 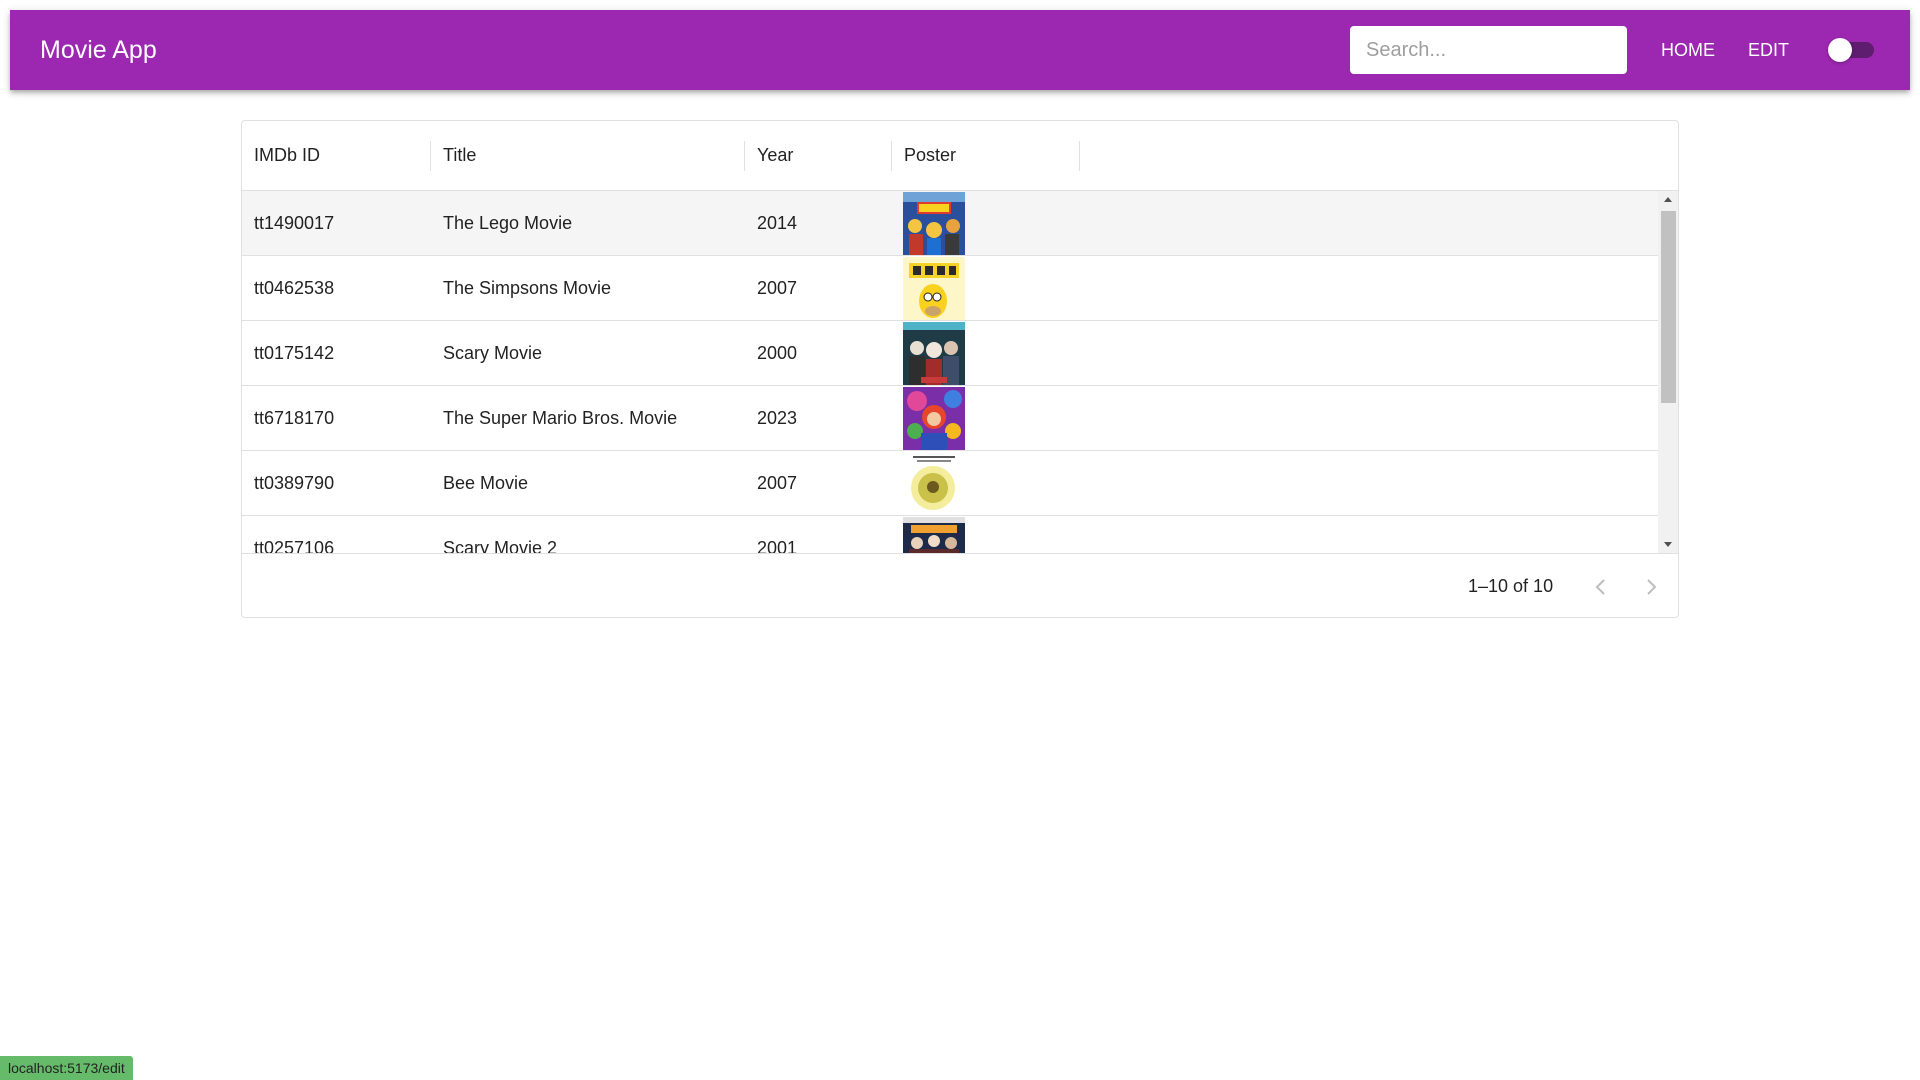 I want to click on table-row: tt1490017 The Lego Movie 2014, so click(x=950, y=223).